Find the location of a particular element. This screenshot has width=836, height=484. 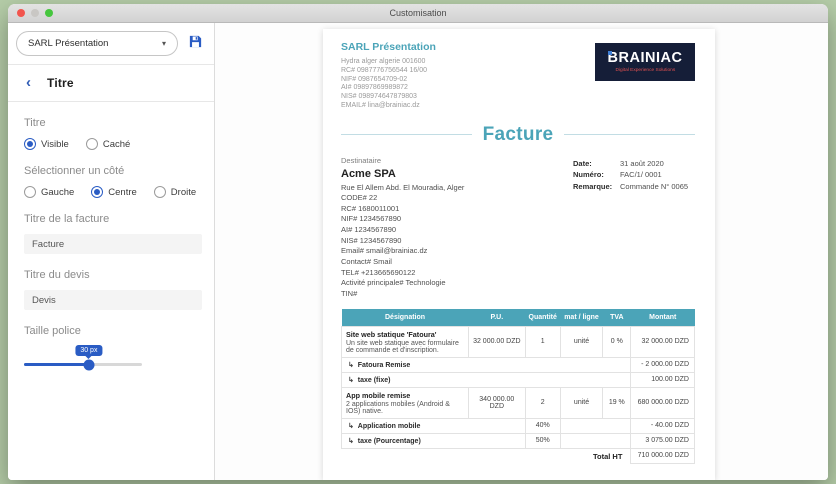

radio-cache: Caché is located at coordinates (107, 144).